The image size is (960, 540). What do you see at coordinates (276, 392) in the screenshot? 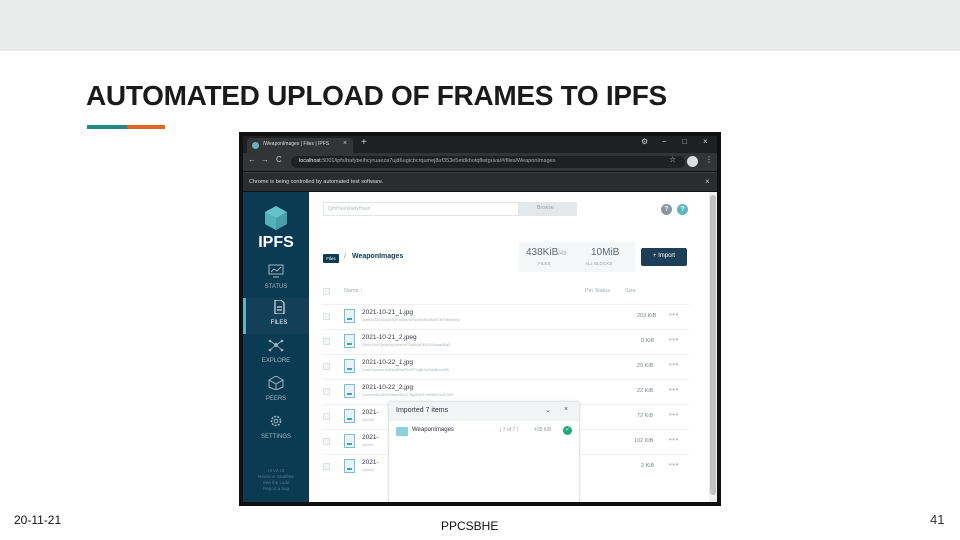
I see `sidebar-item-peers: PEERS` at bounding box center [276, 392].